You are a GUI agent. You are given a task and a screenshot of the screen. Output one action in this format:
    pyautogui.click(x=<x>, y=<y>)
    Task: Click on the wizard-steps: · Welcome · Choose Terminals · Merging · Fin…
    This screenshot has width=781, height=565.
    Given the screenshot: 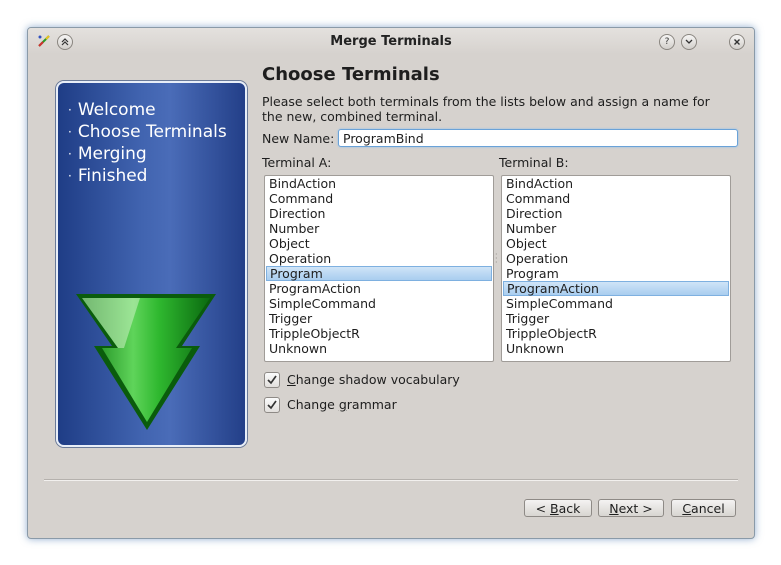 What is the action you would take?
    pyautogui.click(x=147, y=143)
    